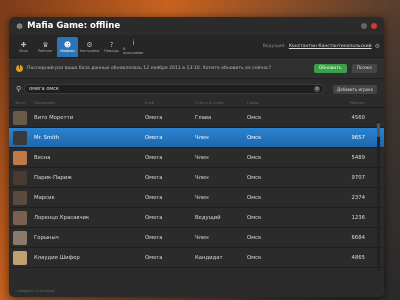 The image size is (400, 300). What do you see at coordinates (286, 103) in the screenshot?
I see `col-city: Город` at bounding box center [286, 103].